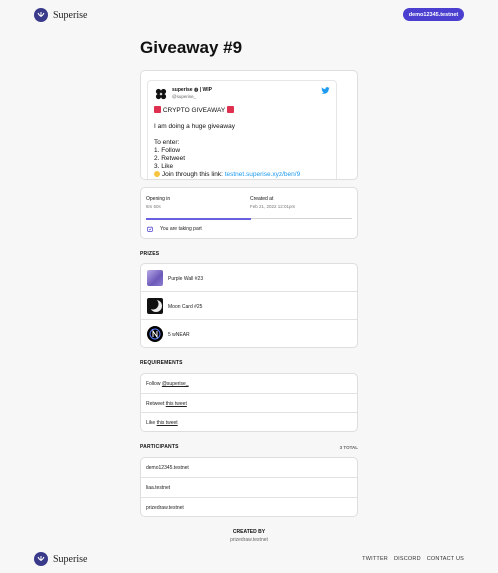  Describe the element at coordinates (249, 384) in the screenshot. I see `requirement-follow: Follow @superise_` at that location.